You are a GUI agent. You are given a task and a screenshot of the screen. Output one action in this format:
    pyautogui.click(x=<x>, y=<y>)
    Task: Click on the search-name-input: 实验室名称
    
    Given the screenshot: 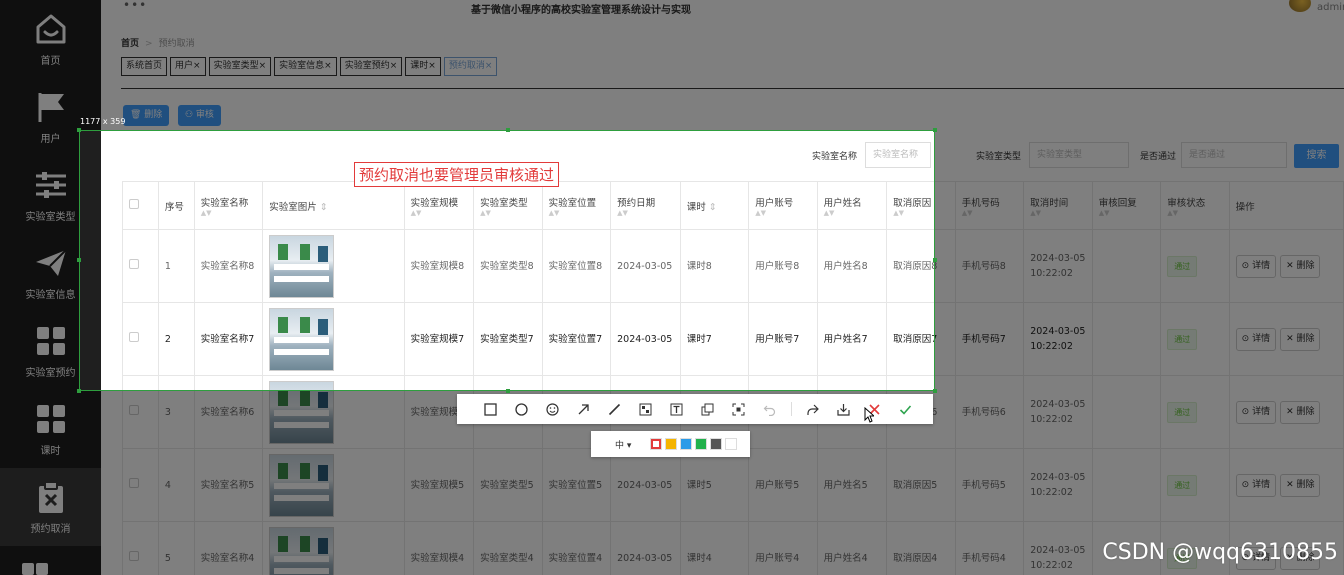 What is the action you would take?
    pyautogui.click(x=898, y=155)
    